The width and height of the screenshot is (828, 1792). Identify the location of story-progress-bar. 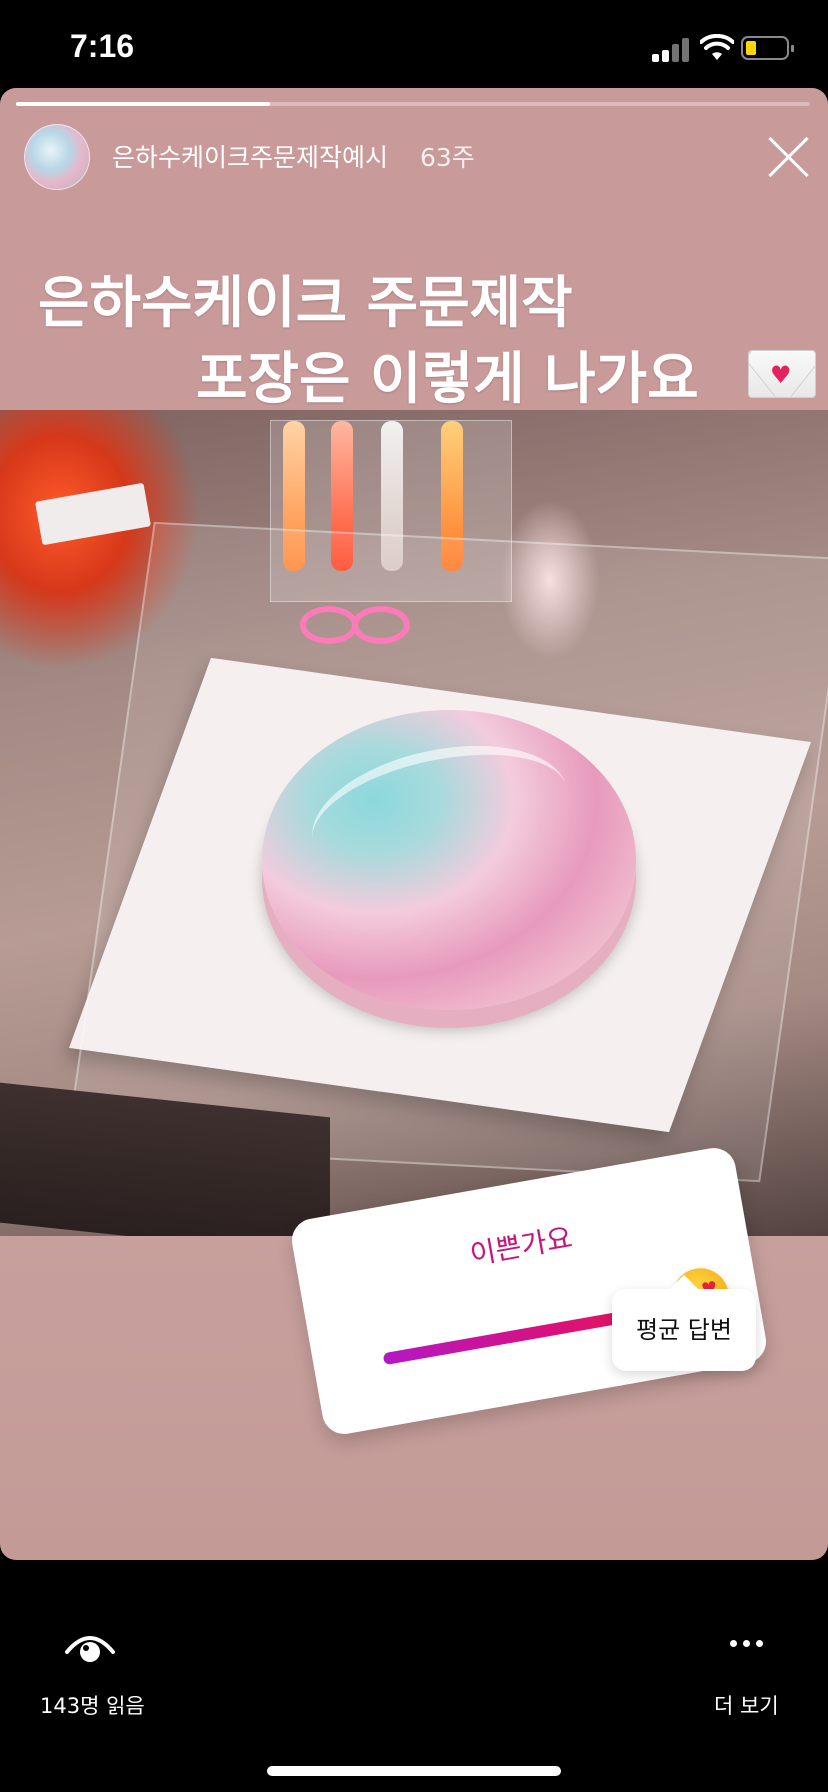
(413, 104).